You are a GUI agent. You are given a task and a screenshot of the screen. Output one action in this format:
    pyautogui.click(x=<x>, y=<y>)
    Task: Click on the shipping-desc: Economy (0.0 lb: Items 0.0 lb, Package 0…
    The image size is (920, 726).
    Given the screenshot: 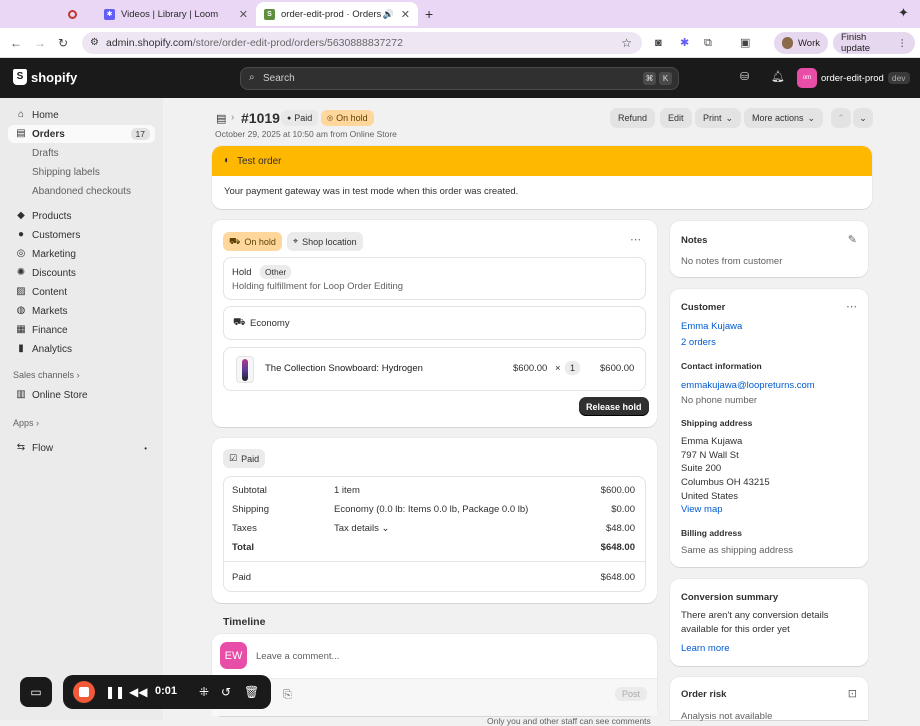 What is the action you would take?
    pyautogui.click(x=431, y=509)
    